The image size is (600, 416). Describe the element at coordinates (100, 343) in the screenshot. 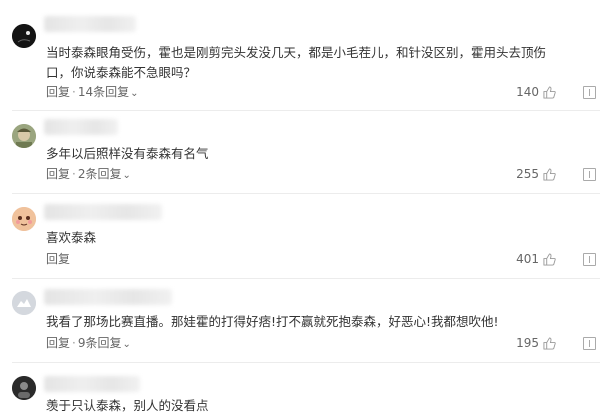

I see `view-replies-link: 9条回复` at that location.